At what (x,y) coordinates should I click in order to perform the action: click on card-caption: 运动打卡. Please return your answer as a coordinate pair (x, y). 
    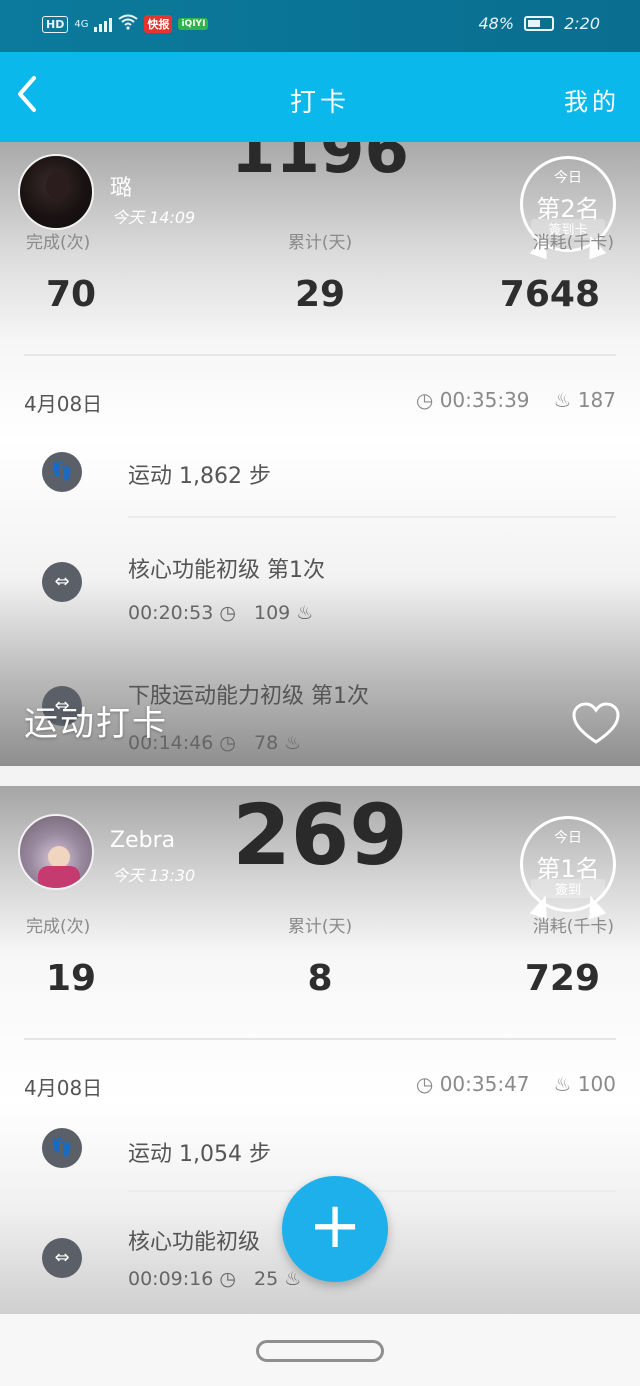
    Looking at the image, I should click on (96, 724).